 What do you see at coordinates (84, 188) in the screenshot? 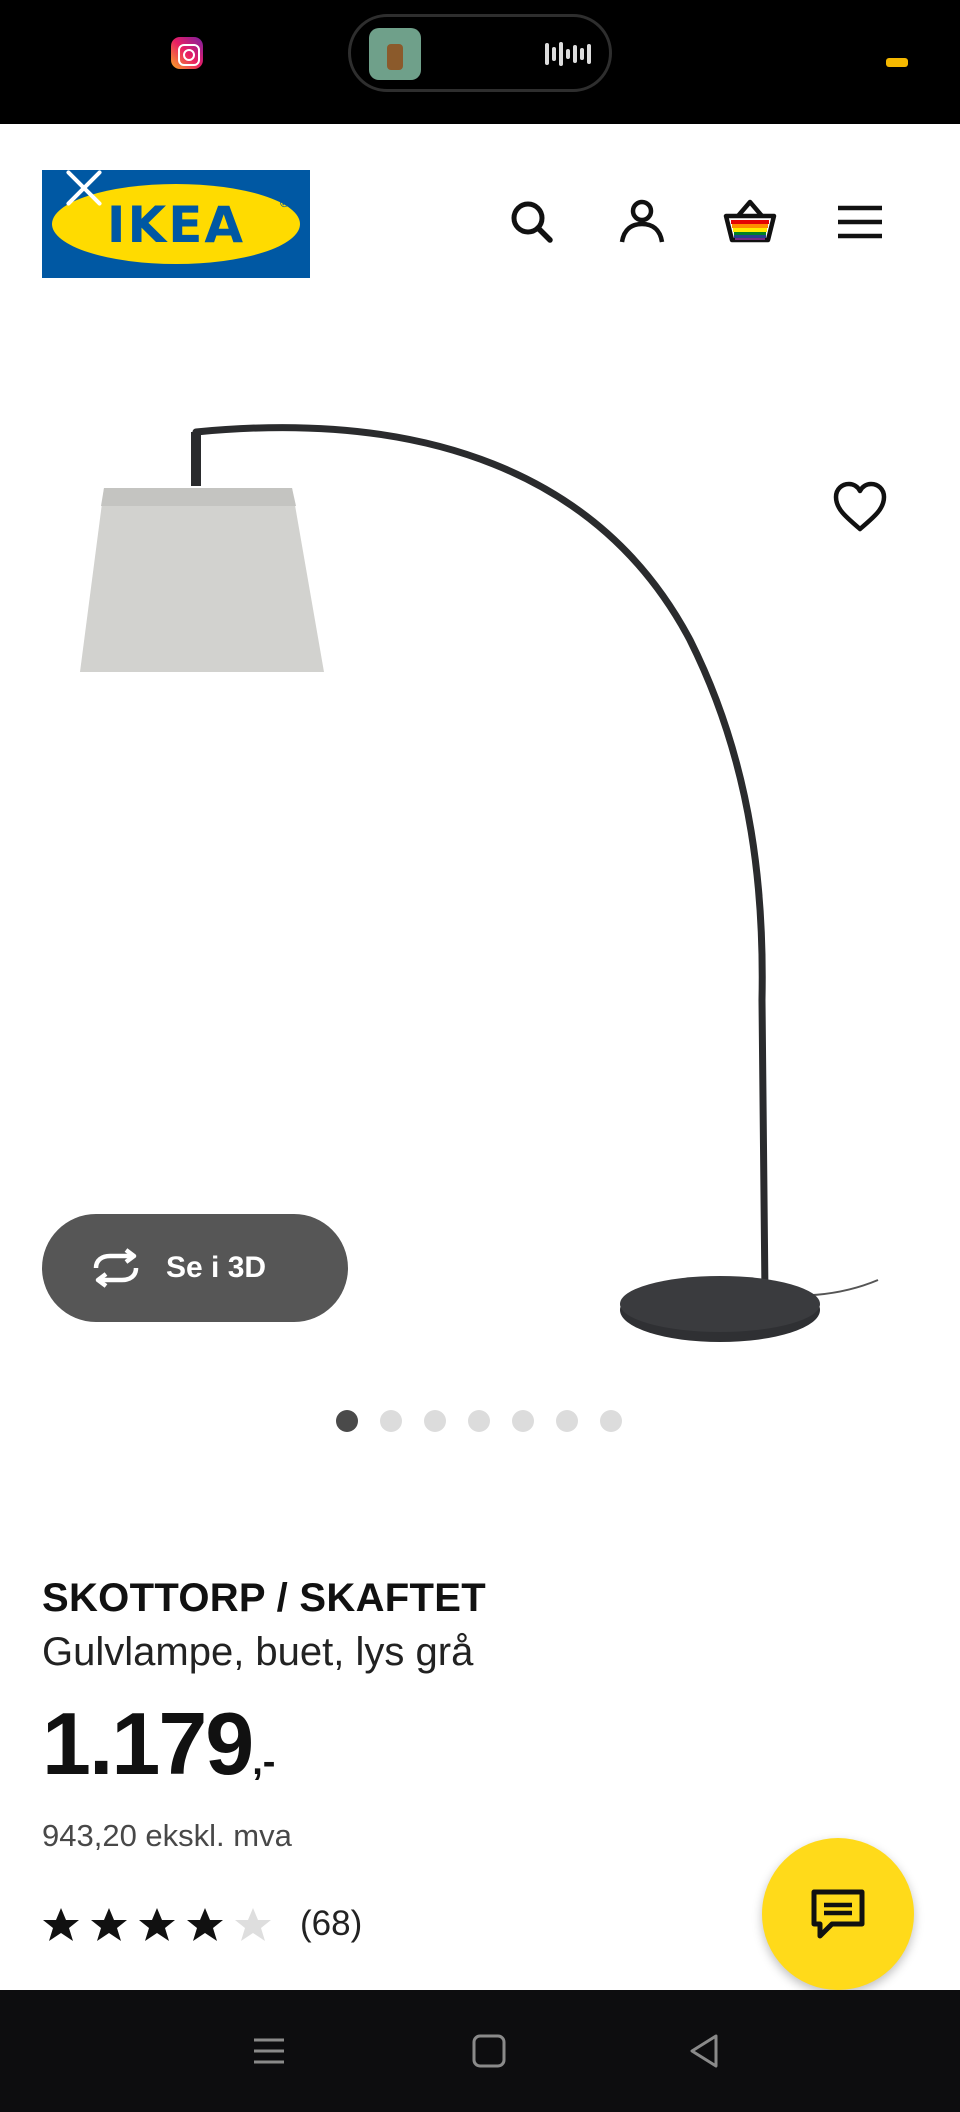
I see `close-icon` at bounding box center [84, 188].